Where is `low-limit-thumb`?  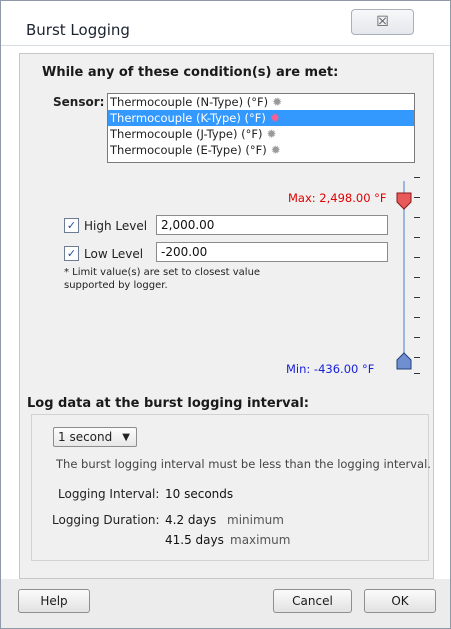 low-limit-thumb is located at coordinates (404, 361).